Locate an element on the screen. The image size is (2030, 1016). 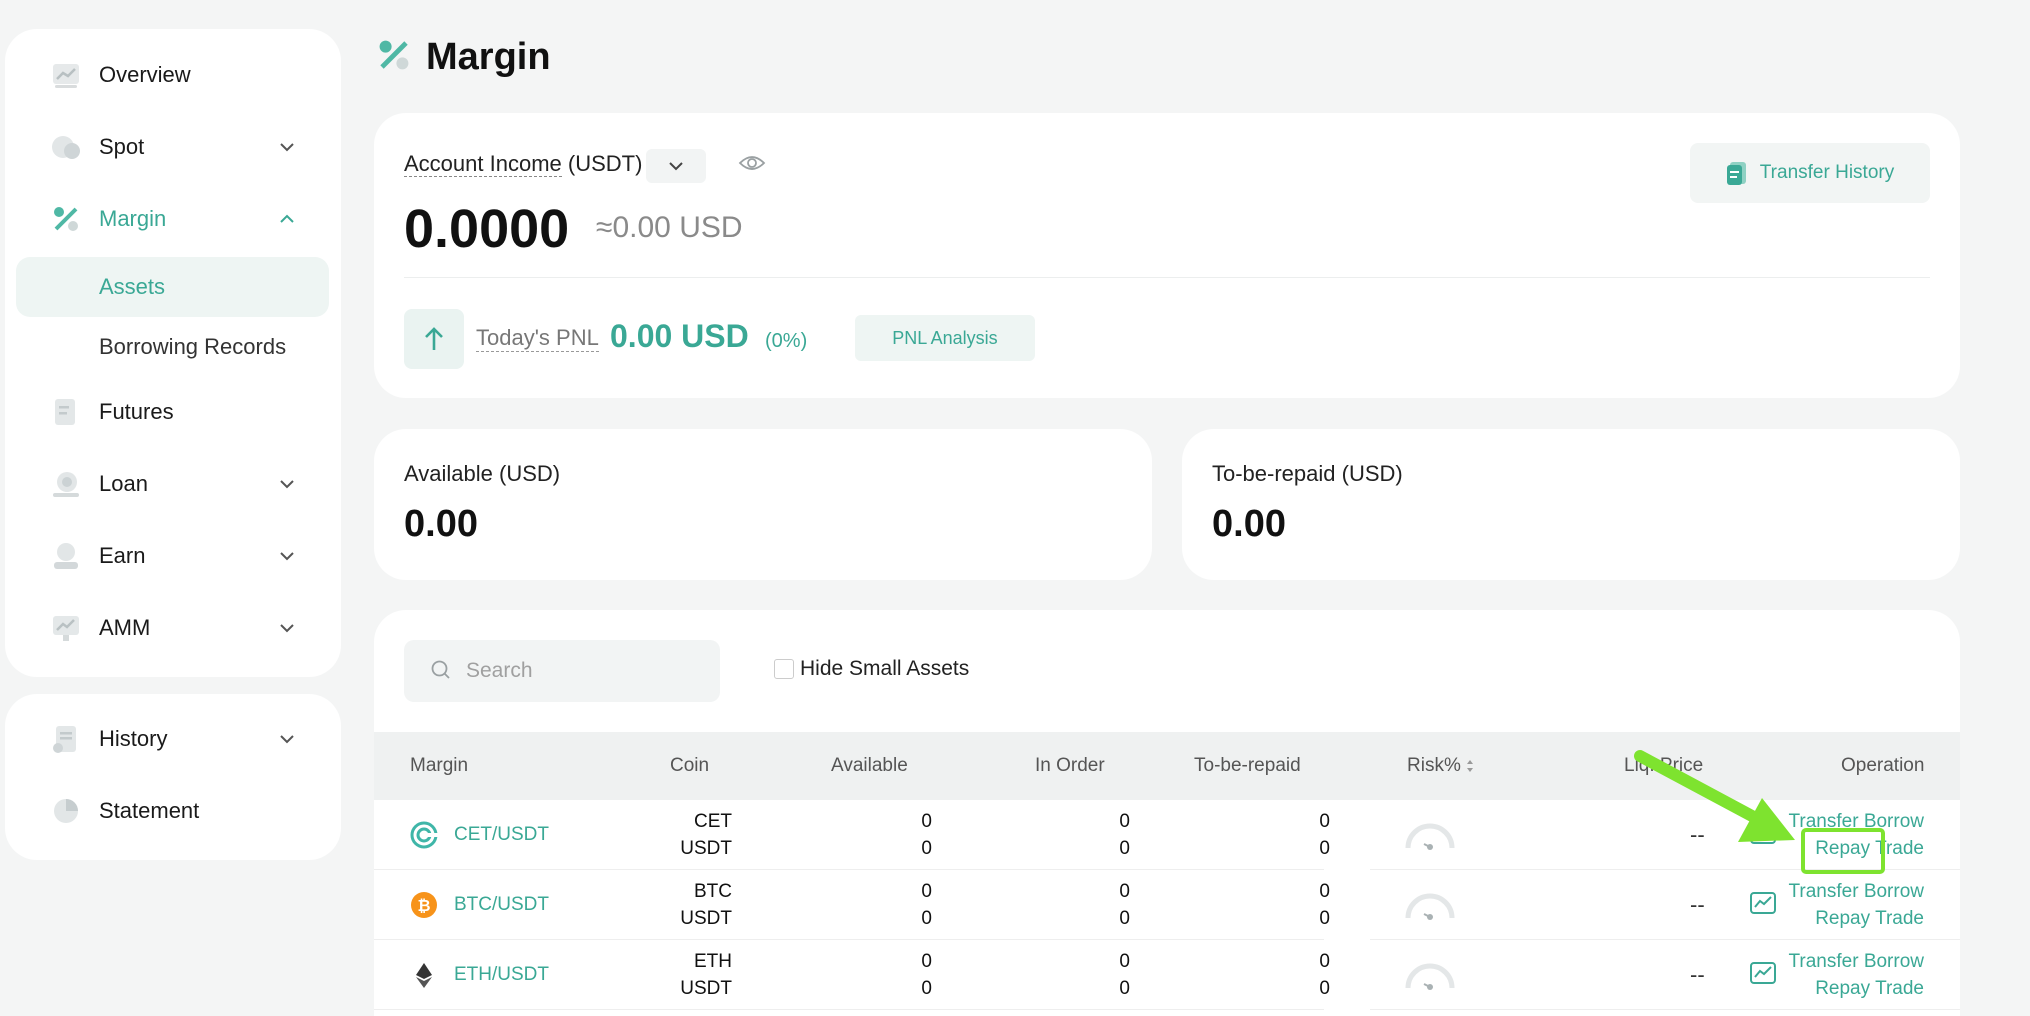
annotation-highlight-box is located at coordinates (1843, 851).